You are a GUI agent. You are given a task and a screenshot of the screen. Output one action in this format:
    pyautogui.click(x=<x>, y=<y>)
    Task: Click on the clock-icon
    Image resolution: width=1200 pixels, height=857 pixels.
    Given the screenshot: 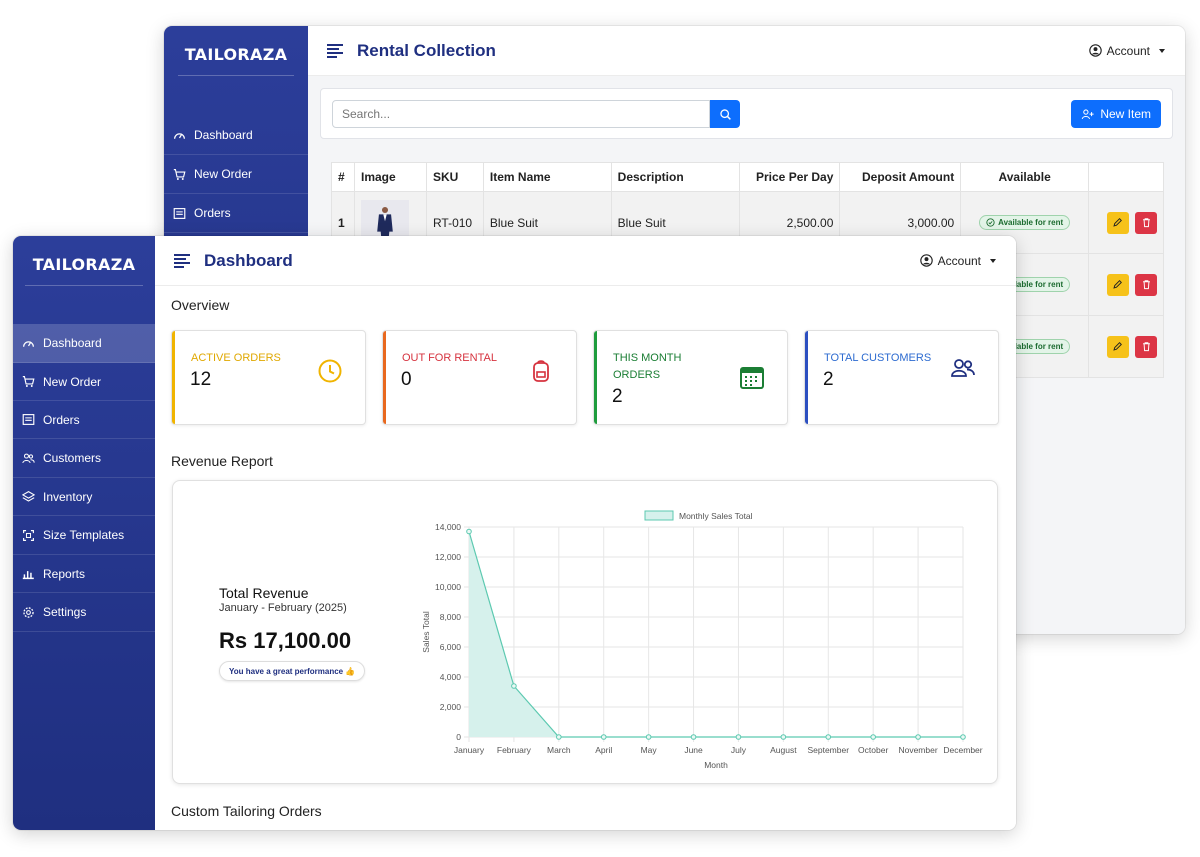 What is the action you would take?
    pyautogui.click(x=330, y=371)
    